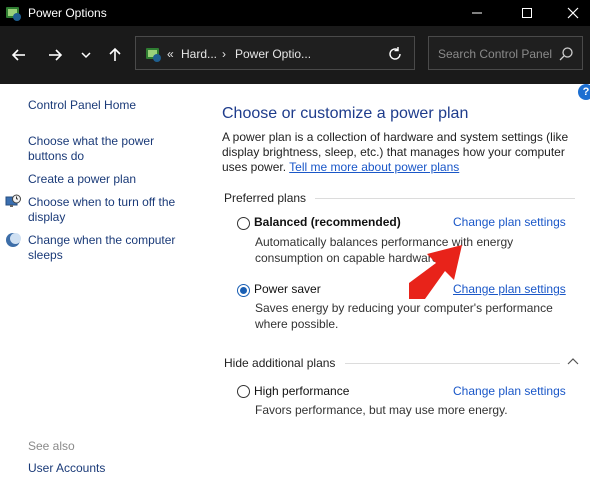 This screenshot has height=490, width=590. What do you see at coordinates (170, 54) in the screenshot?
I see `breadcrumb-overflow: «` at bounding box center [170, 54].